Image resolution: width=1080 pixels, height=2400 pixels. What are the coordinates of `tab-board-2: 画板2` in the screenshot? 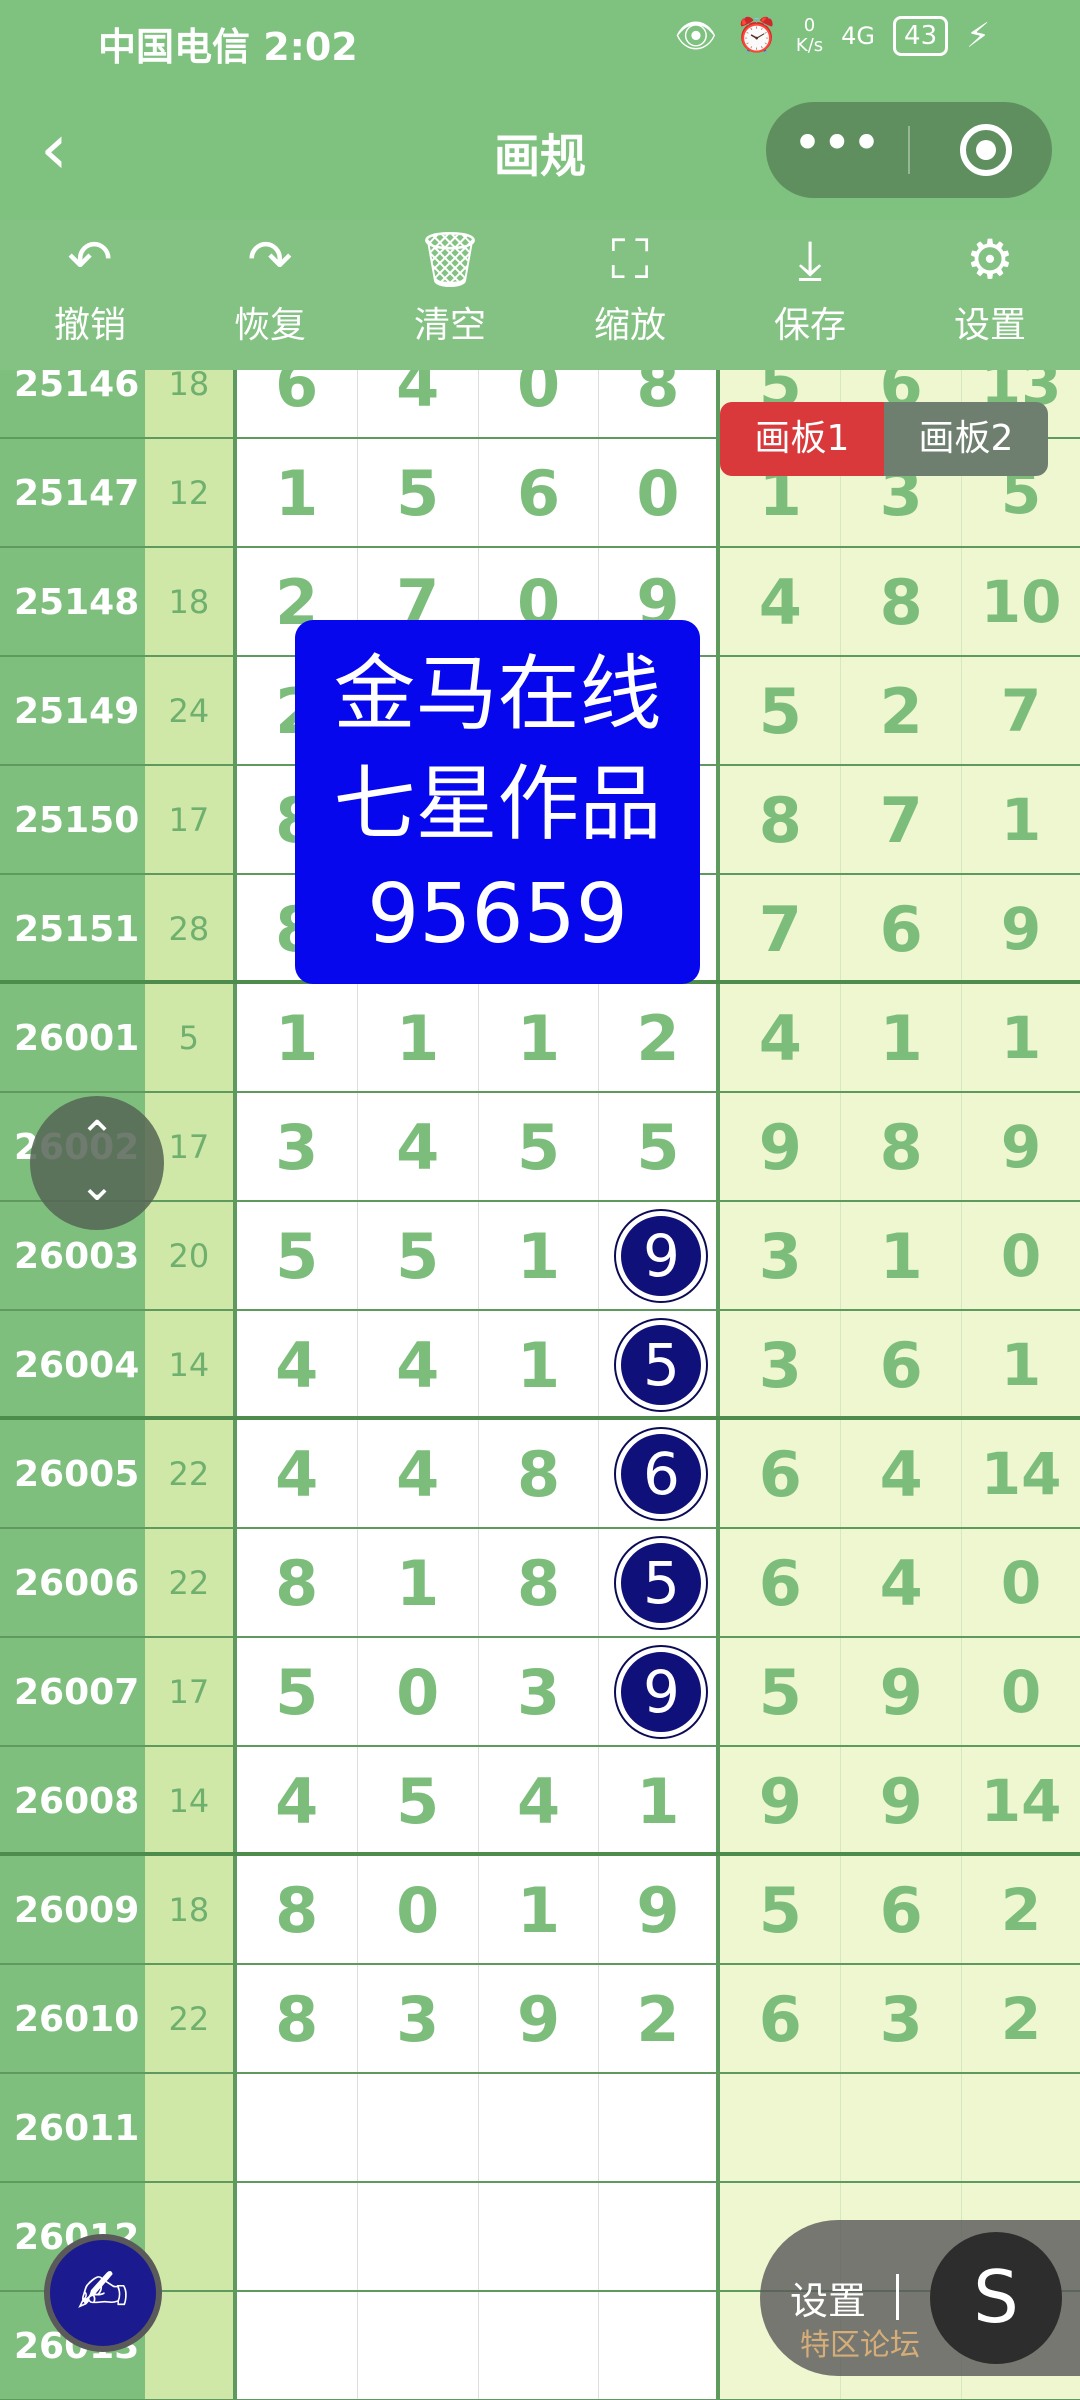 It's located at (966, 439).